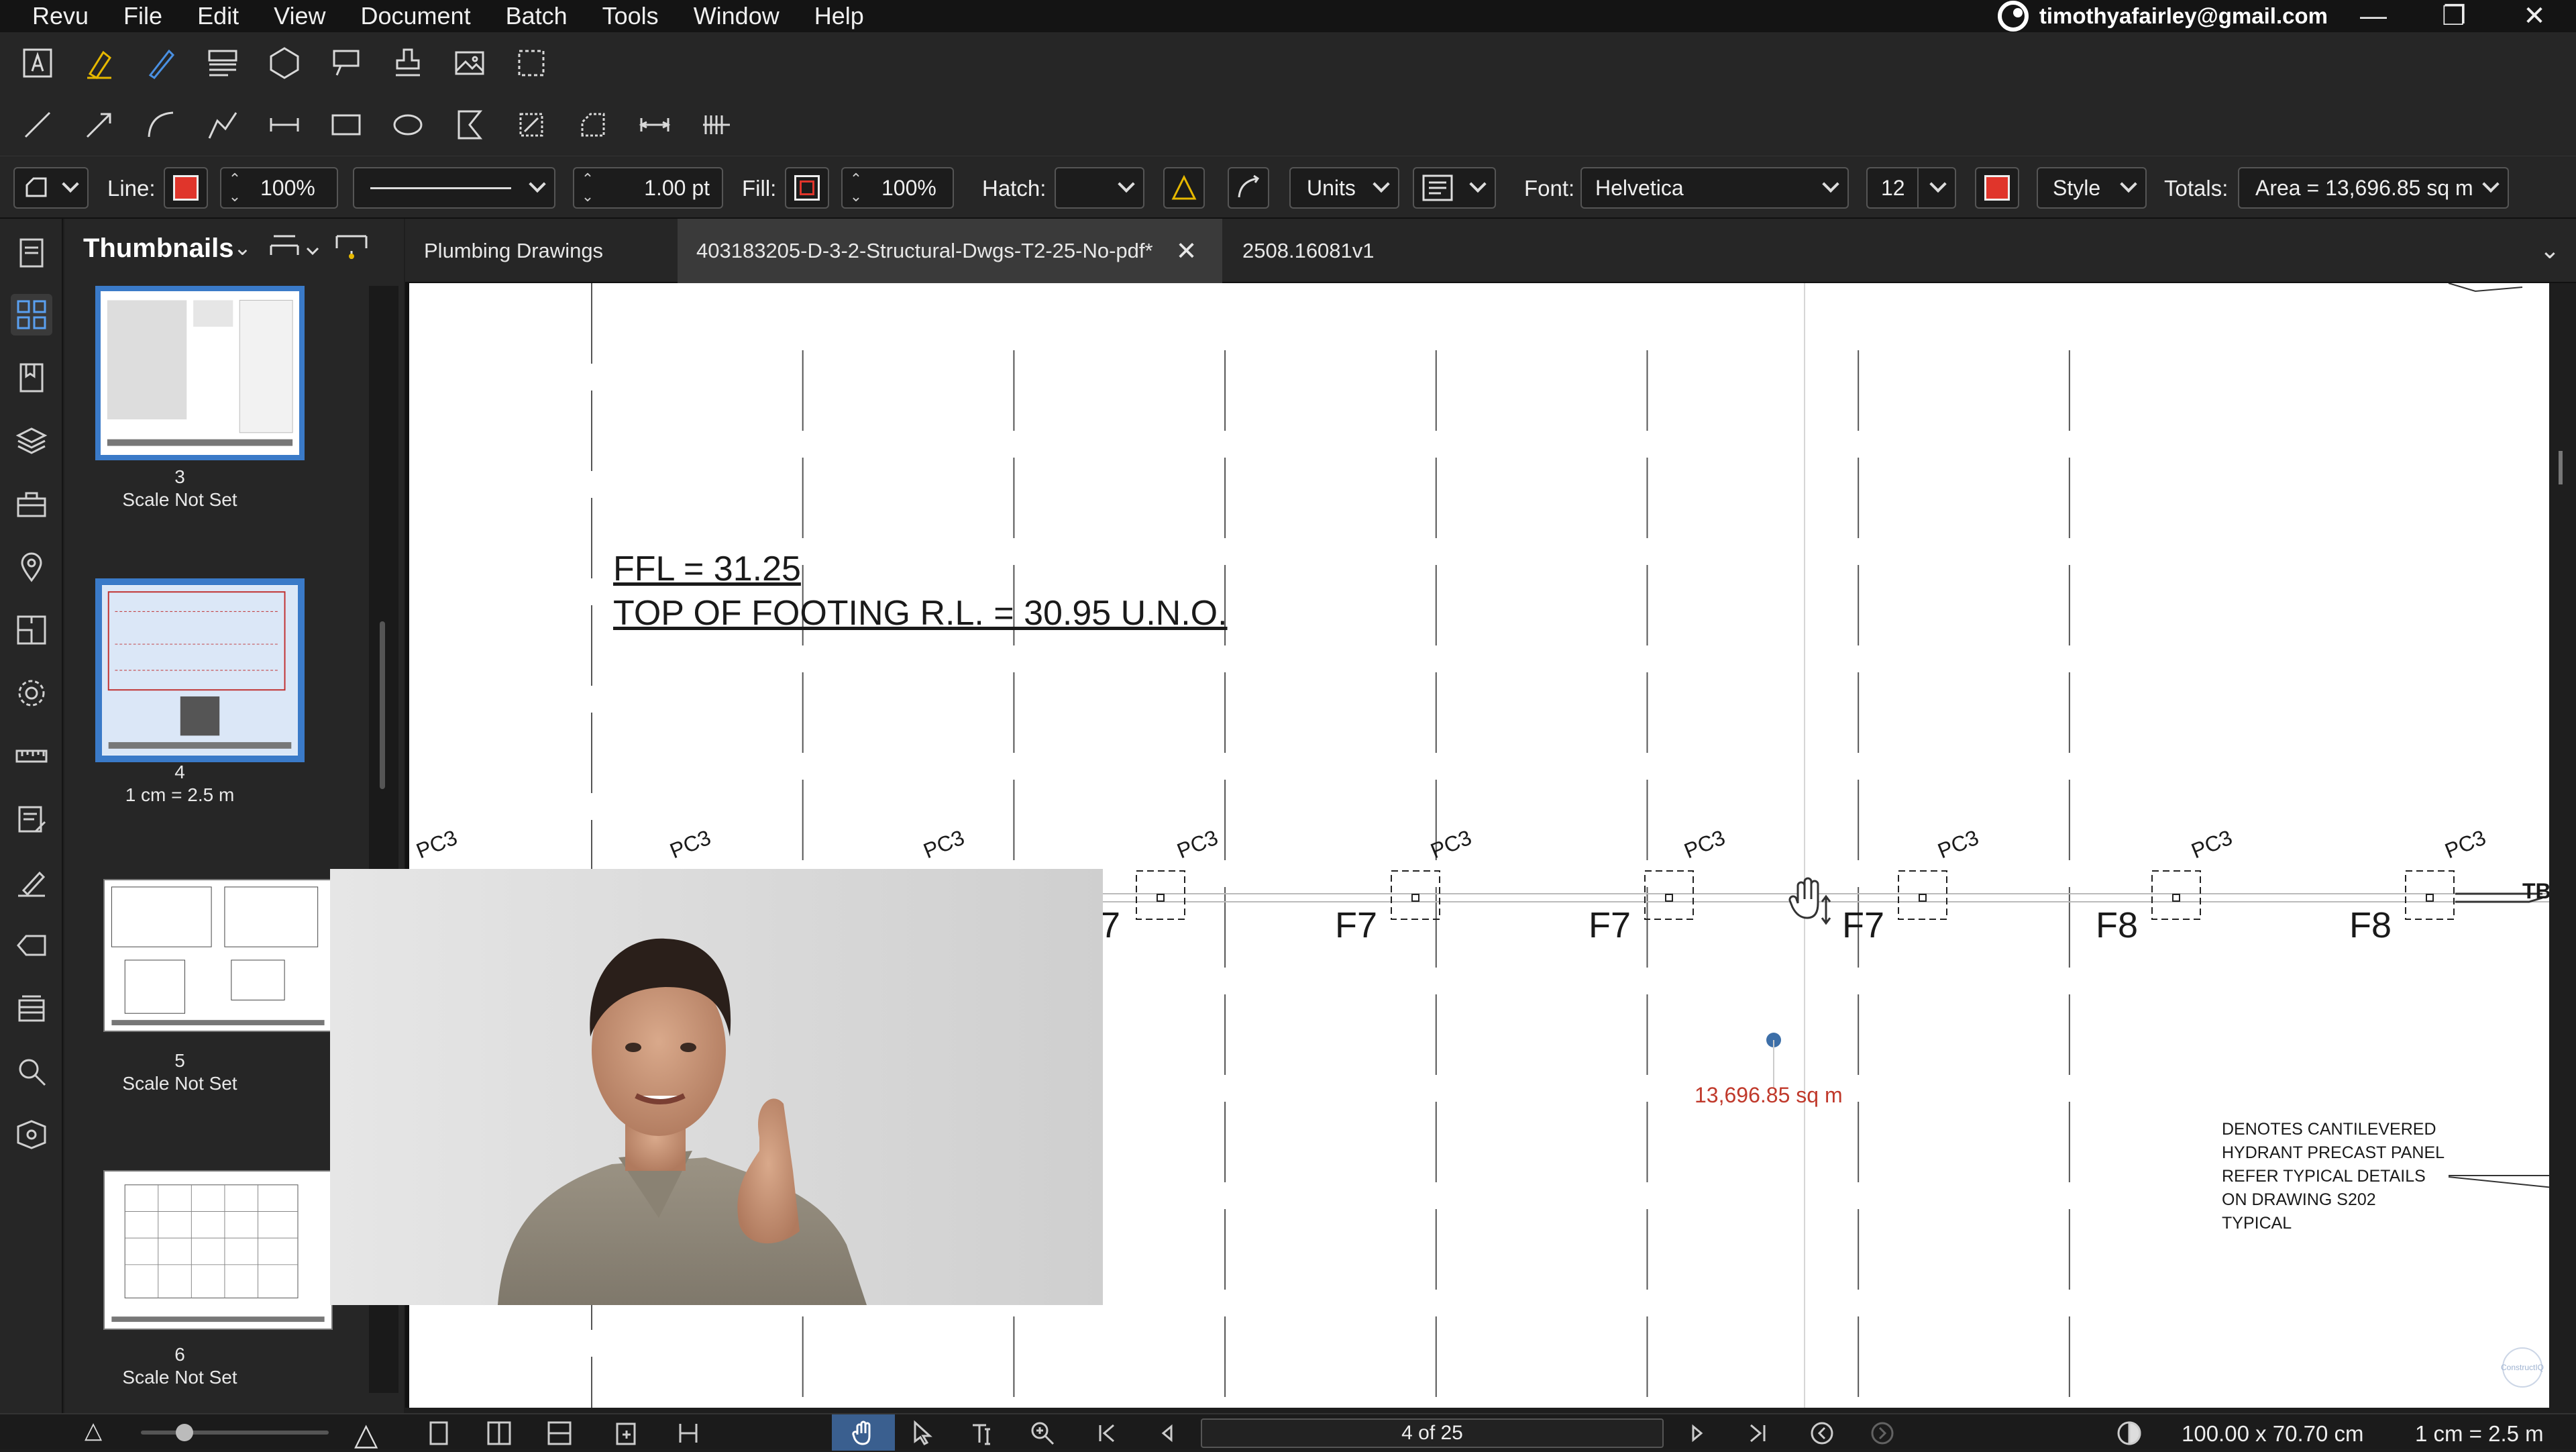 This screenshot has height=1452, width=2576. I want to click on snapshot-tool, so click(531, 63).